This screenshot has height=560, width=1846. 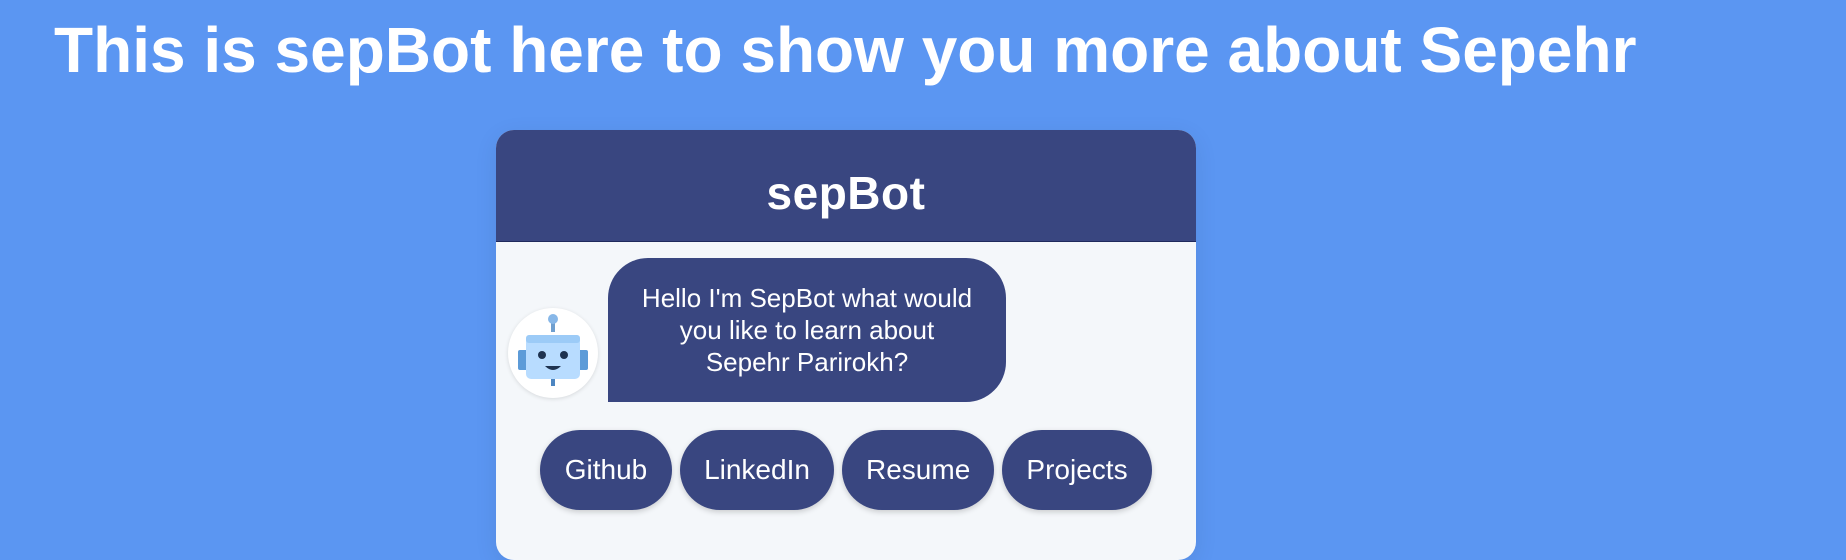 I want to click on chatbot-header: sepBot, so click(x=846, y=186).